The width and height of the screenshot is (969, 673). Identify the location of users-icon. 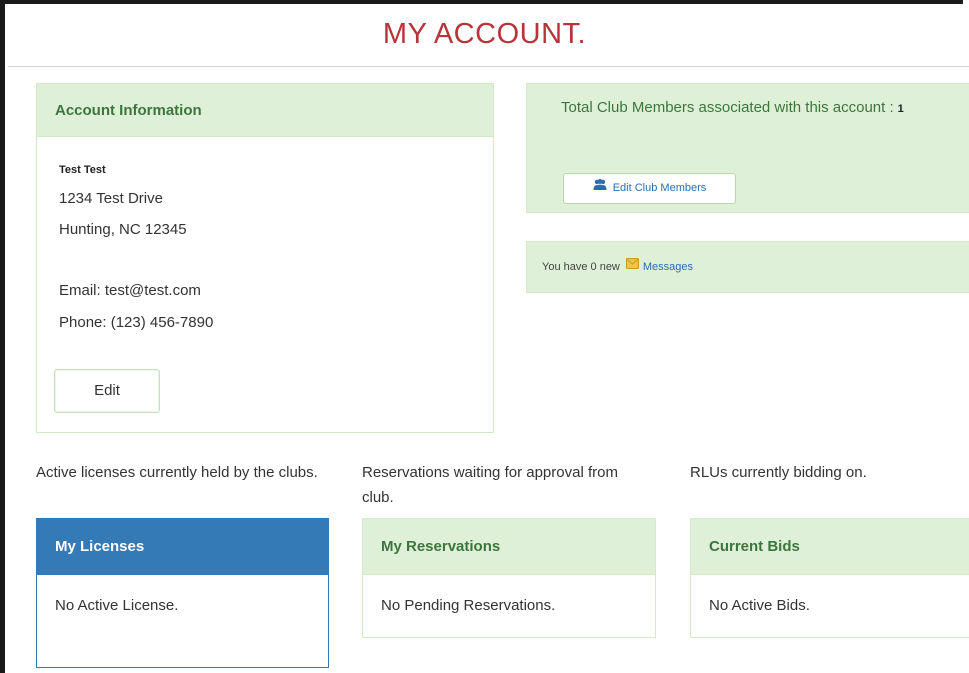
(600, 187).